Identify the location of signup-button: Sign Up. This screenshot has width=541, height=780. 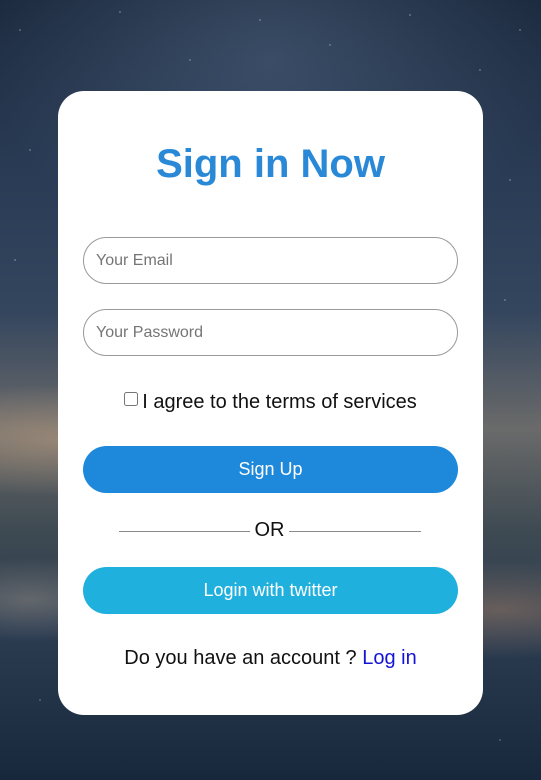
(270, 469).